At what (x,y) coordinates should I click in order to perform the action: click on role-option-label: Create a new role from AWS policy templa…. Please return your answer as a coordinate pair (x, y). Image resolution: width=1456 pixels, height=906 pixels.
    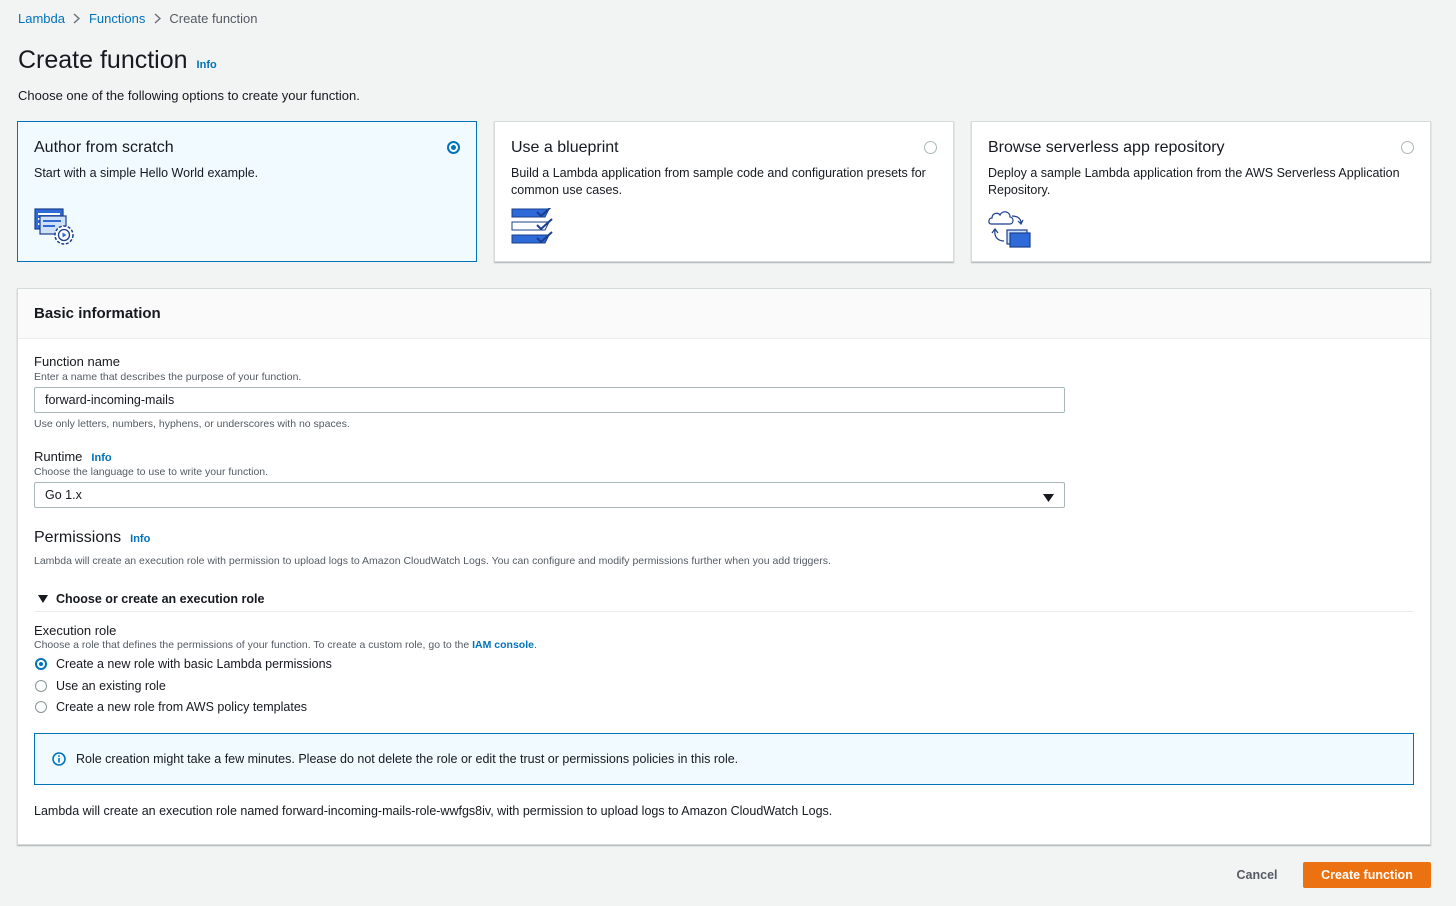
    Looking at the image, I should click on (182, 707).